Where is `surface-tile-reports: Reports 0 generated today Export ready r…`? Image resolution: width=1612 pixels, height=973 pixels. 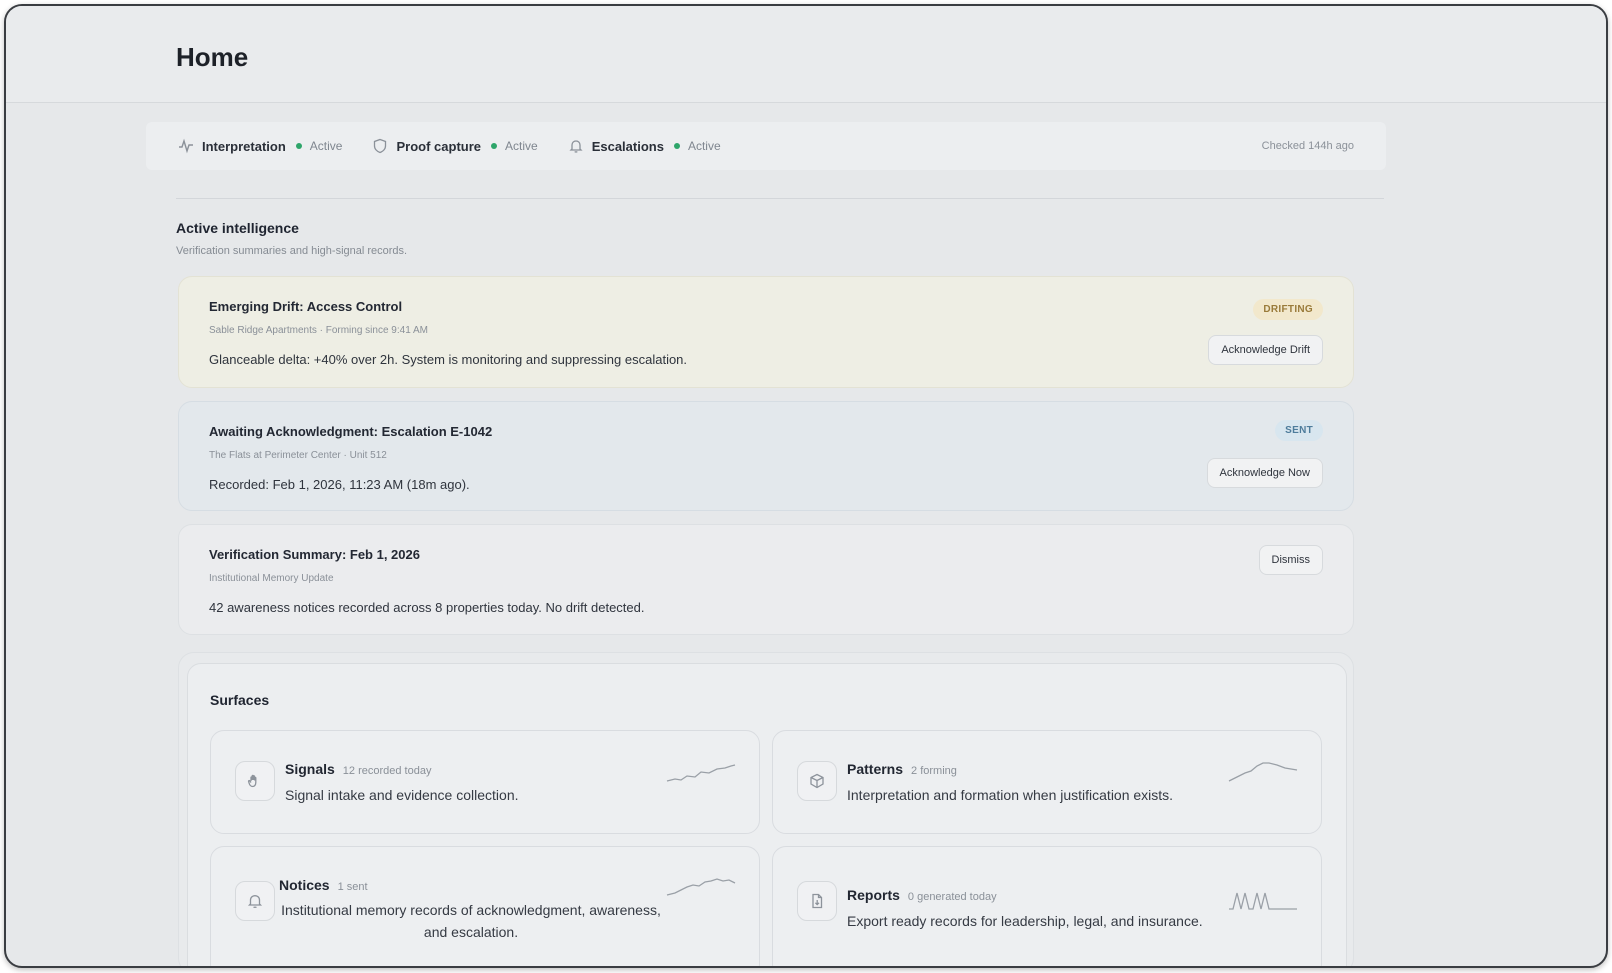 surface-tile-reports: Reports 0 generated today Export ready r… is located at coordinates (1047, 906).